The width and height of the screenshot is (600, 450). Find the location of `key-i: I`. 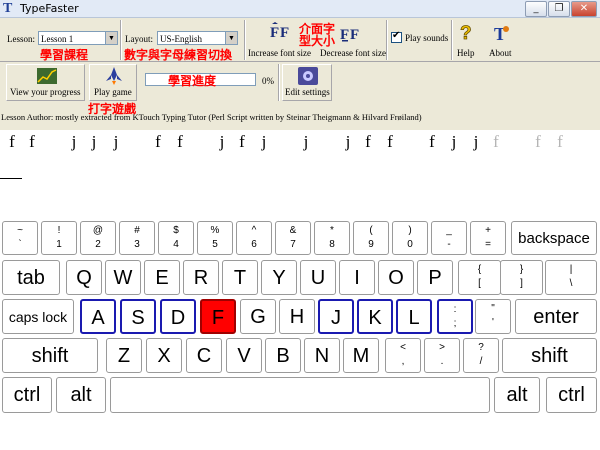

key-i: I is located at coordinates (357, 277).